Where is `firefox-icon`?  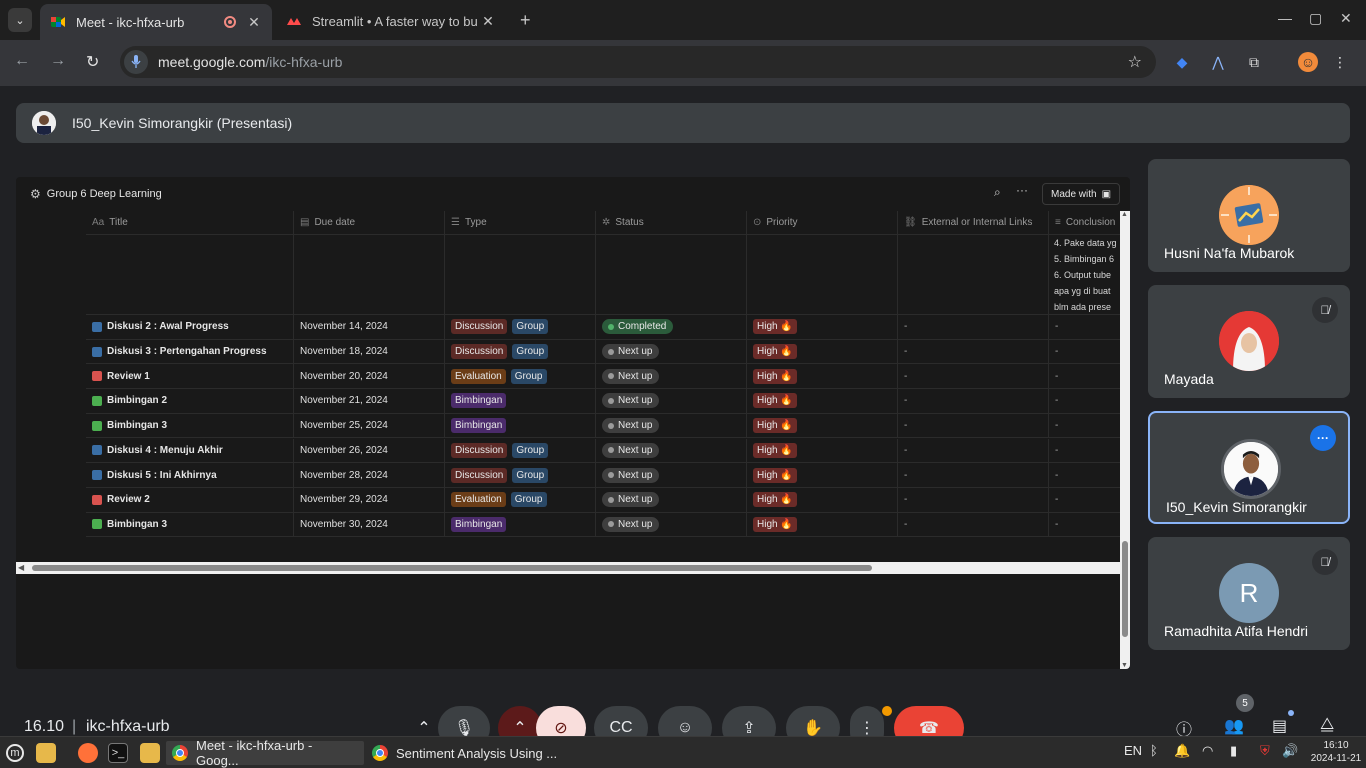
firefox-icon is located at coordinates (88, 753).